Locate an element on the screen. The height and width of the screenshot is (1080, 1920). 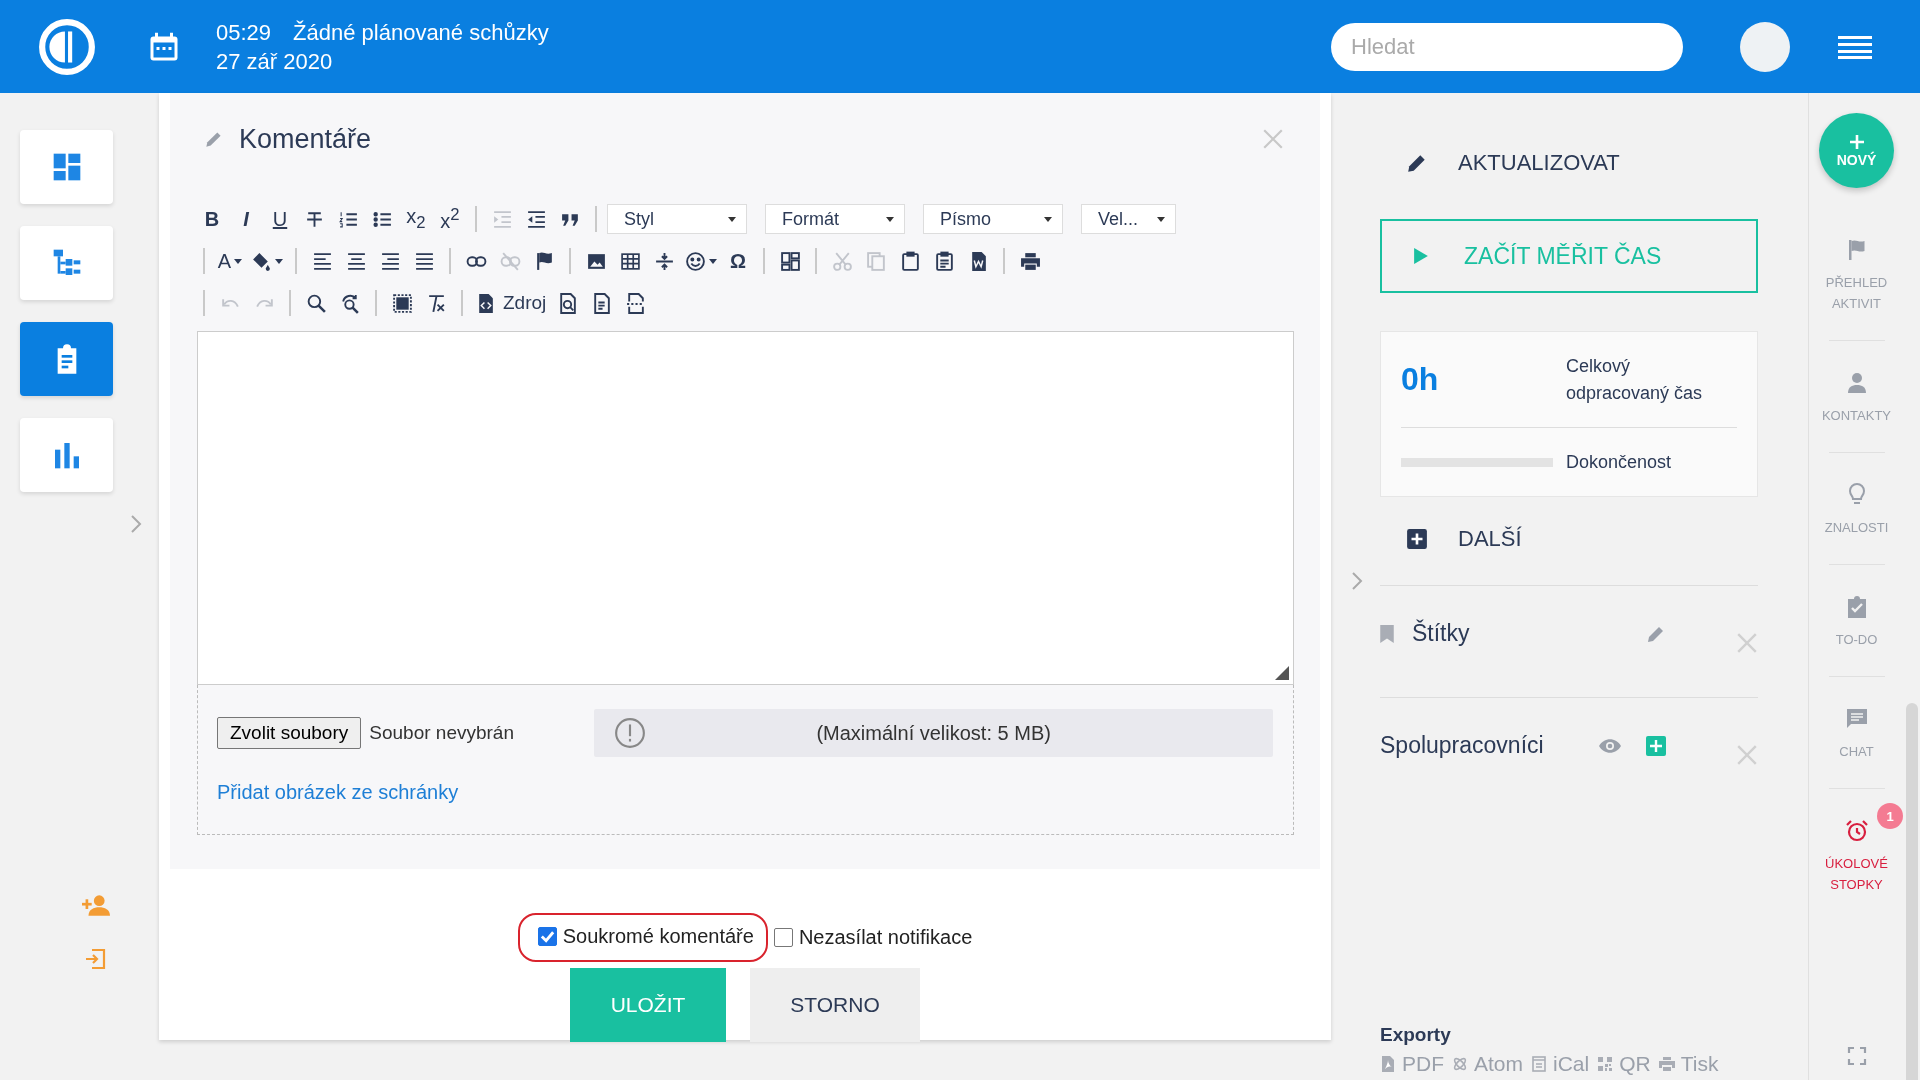
select-all-icon is located at coordinates (402, 303).